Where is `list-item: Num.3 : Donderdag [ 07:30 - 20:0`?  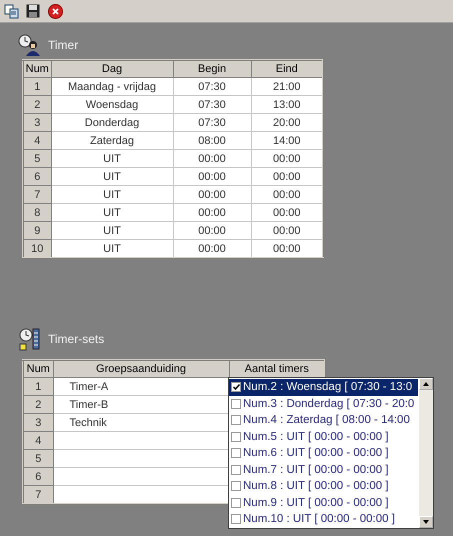
list-item: Num.3 : Donderdag [ 07:30 - 20:0 is located at coordinates (323, 404).